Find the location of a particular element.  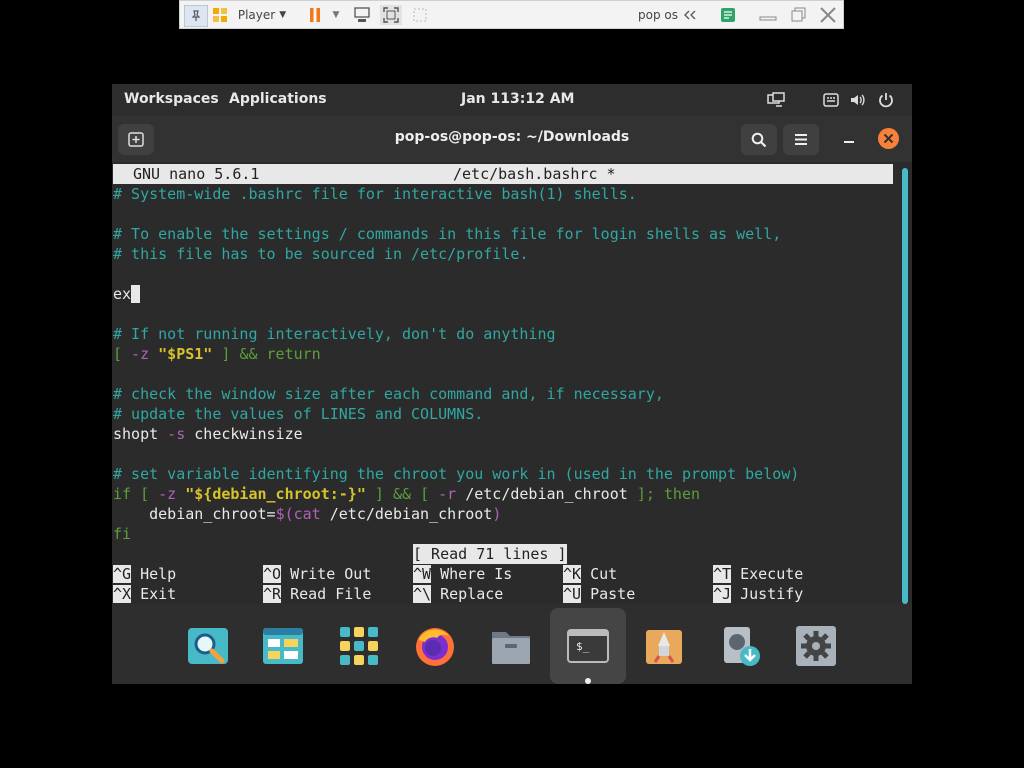

shortcut-key: ^J is located at coordinates (722, 594).